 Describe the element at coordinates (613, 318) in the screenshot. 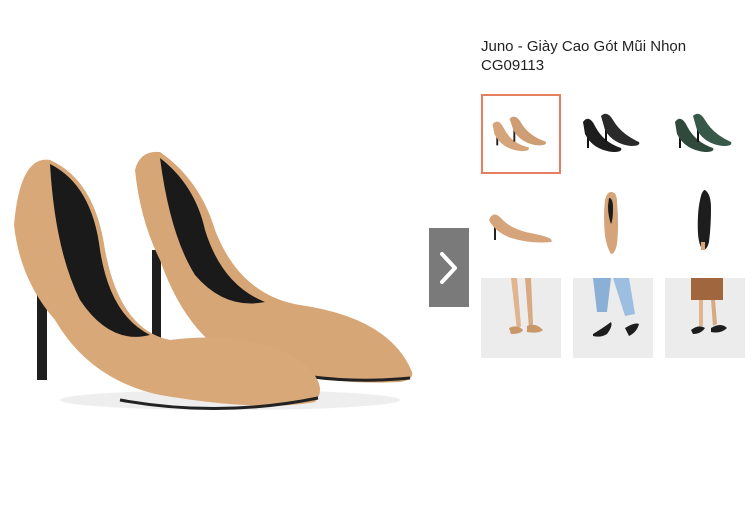

I see `thumbnail-worn-jeans` at that location.